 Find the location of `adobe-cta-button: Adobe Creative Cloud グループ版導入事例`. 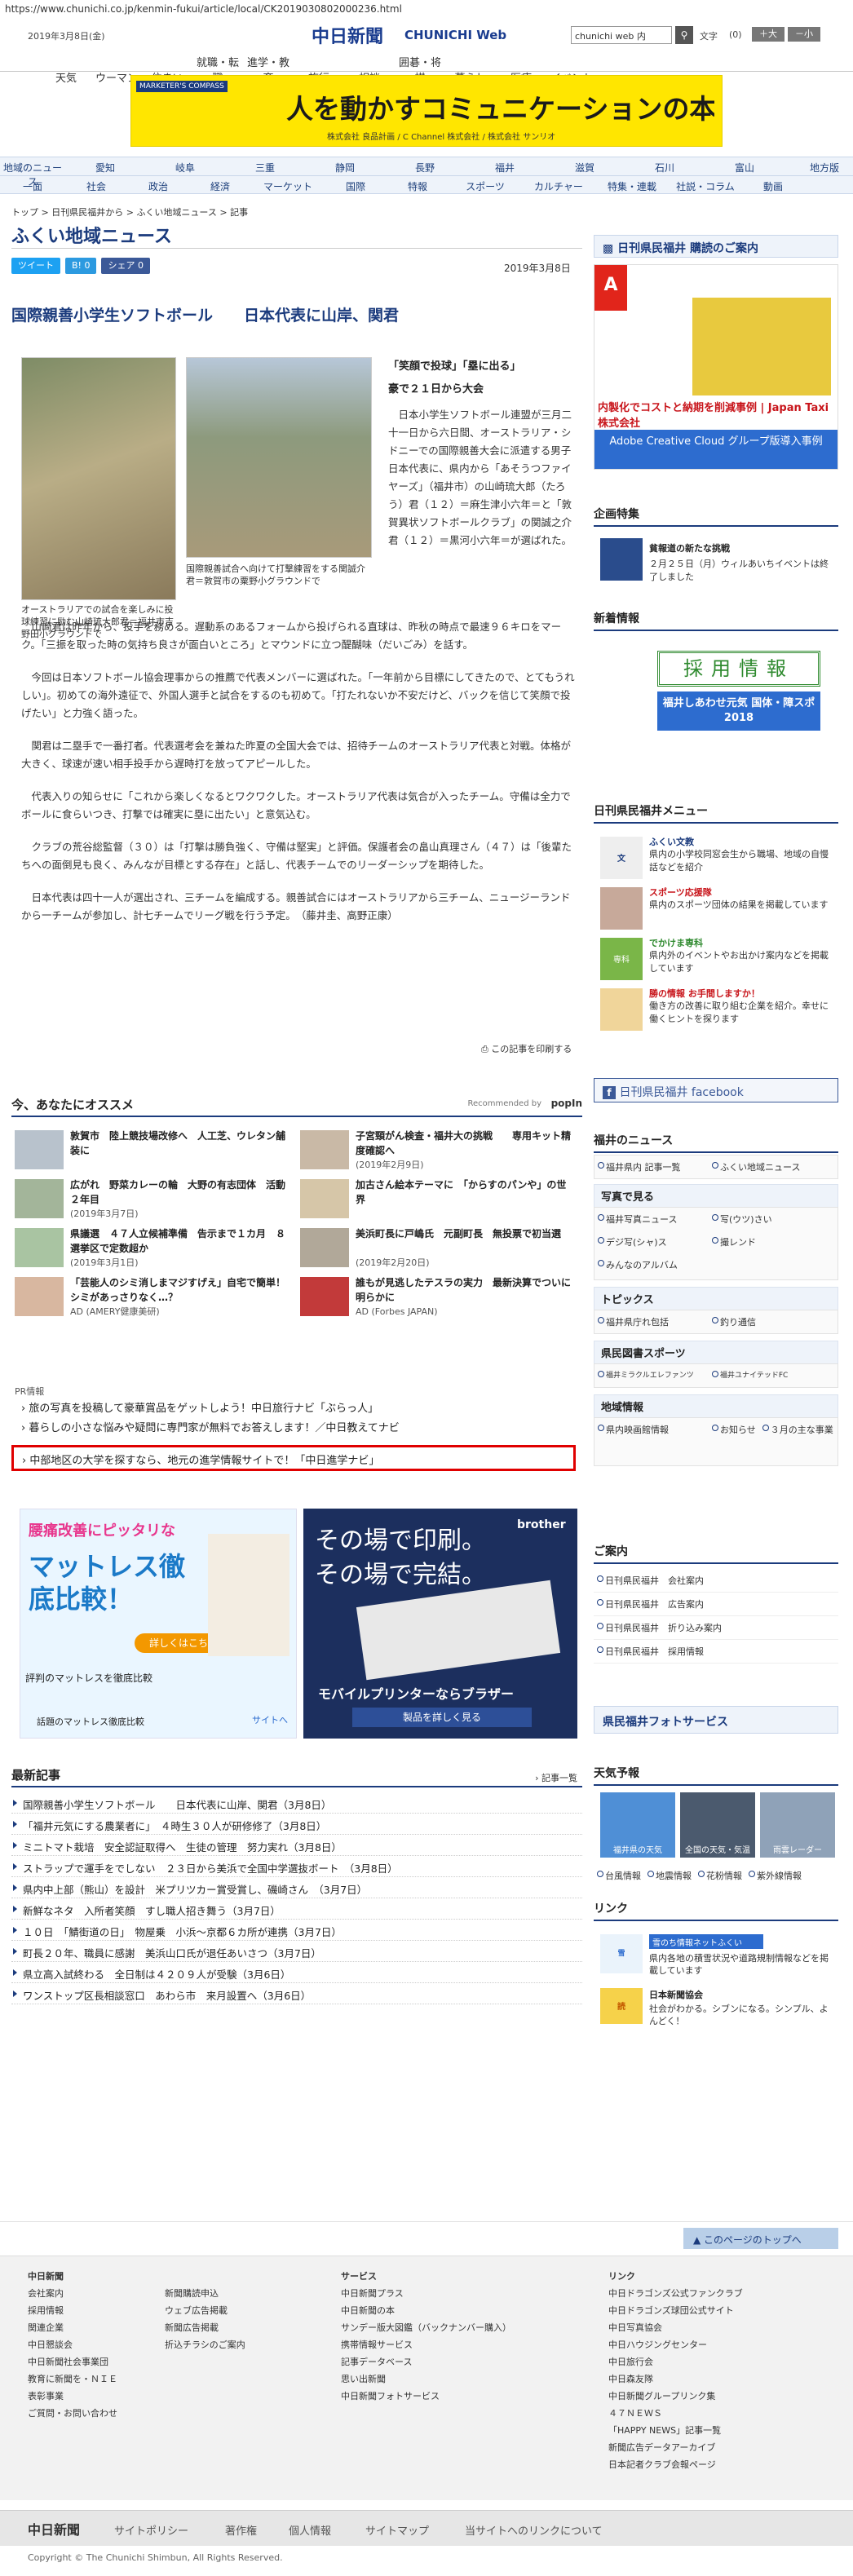

adobe-cta-button: Adobe Creative Cloud グループ版導入事例 is located at coordinates (716, 450).